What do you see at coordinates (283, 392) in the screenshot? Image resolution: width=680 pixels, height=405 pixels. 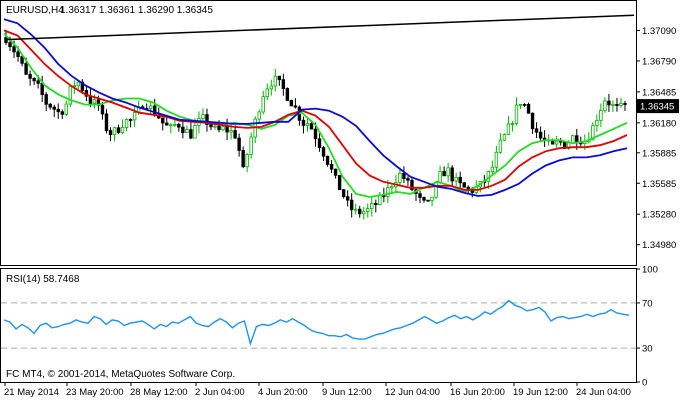 I see `time-axis-label: 4 Jun 20:00` at bounding box center [283, 392].